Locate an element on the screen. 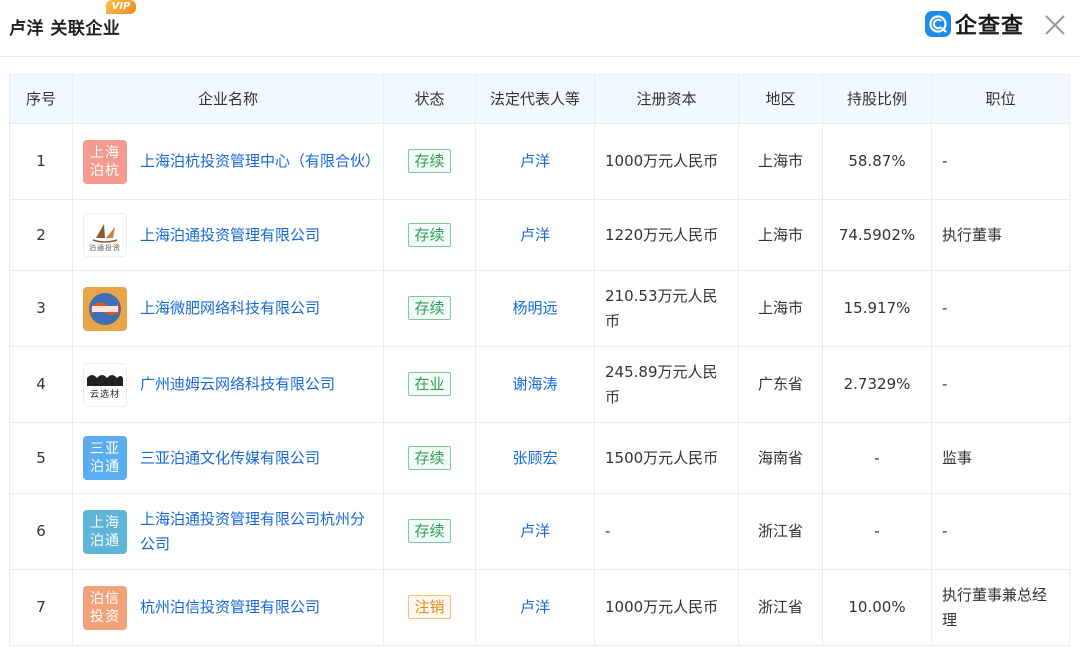 The width and height of the screenshot is (1080, 666). row-index: 6 is located at coordinates (41, 531).